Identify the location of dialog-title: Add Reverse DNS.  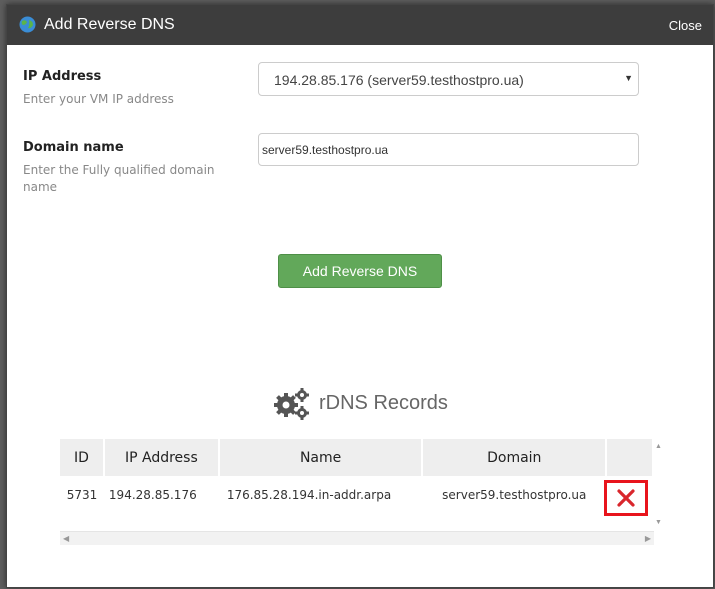
(109, 24).